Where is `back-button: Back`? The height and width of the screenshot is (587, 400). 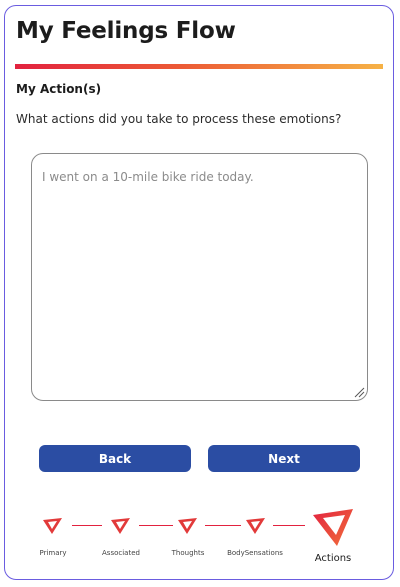
back-button: Back is located at coordinates (115, 458).